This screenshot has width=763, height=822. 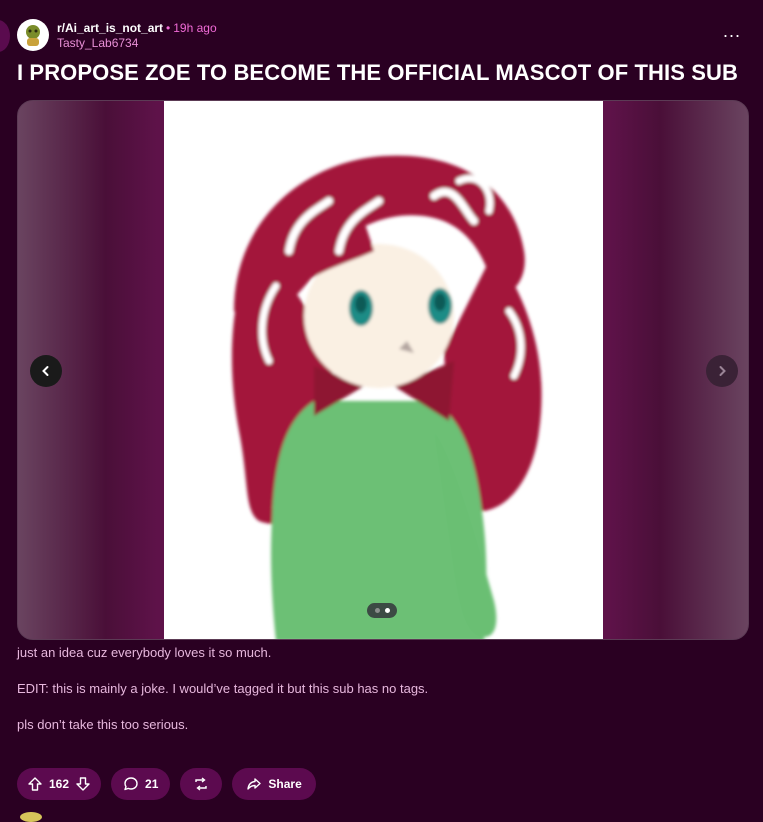 I want to click on share-icon, so click(x=254, y=784).